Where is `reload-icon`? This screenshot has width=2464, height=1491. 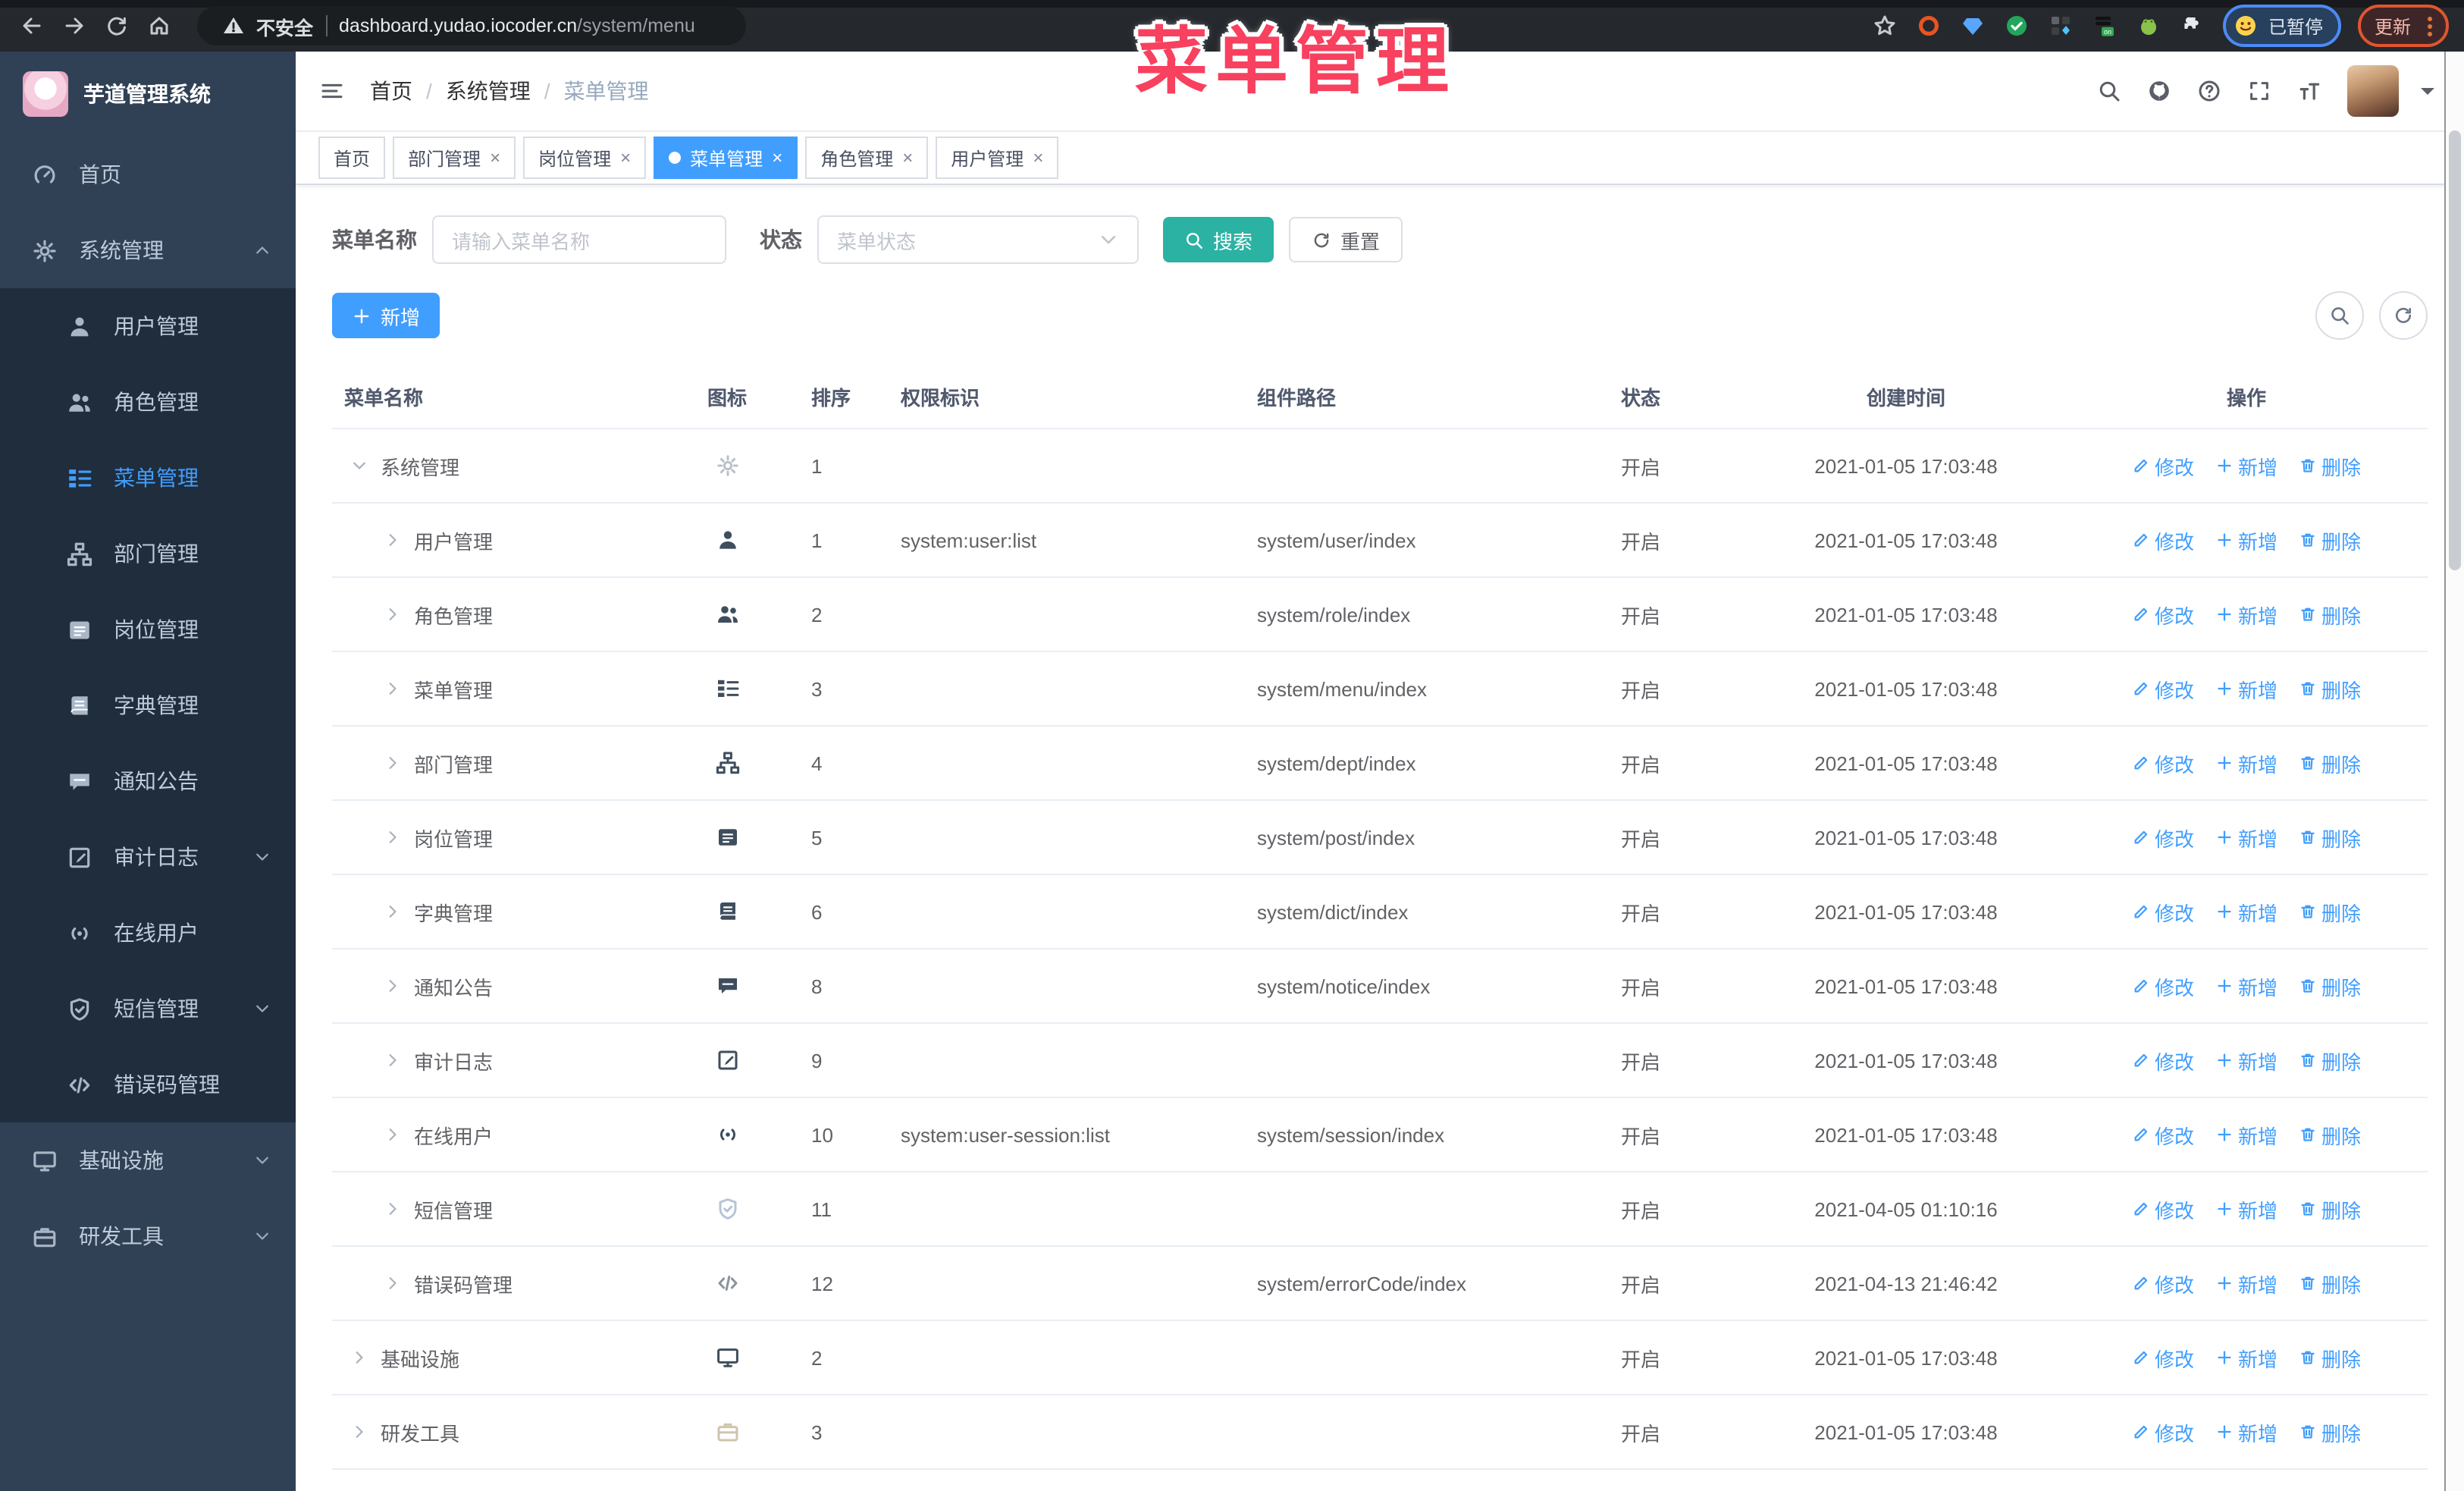 reload-icon is located at coordinates (117, 25).